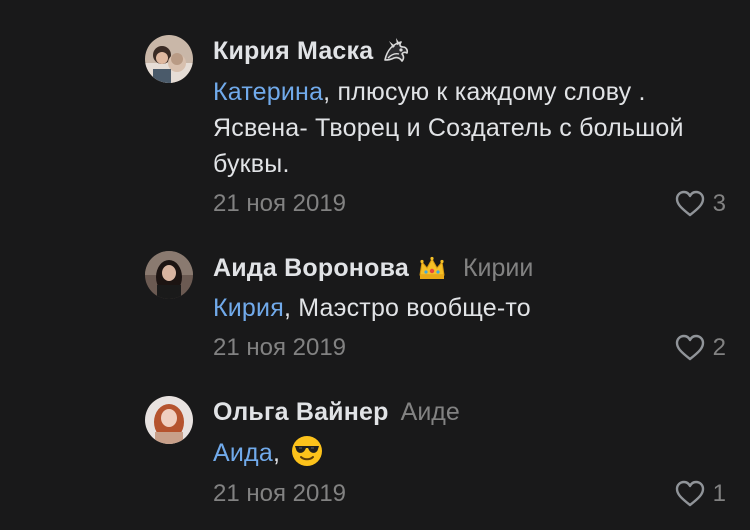  What do you see at coordinates (407, 308) in the screenshot?
I see `comment-body: , Маэстро вообще-то` at bounding box center [407, 308].